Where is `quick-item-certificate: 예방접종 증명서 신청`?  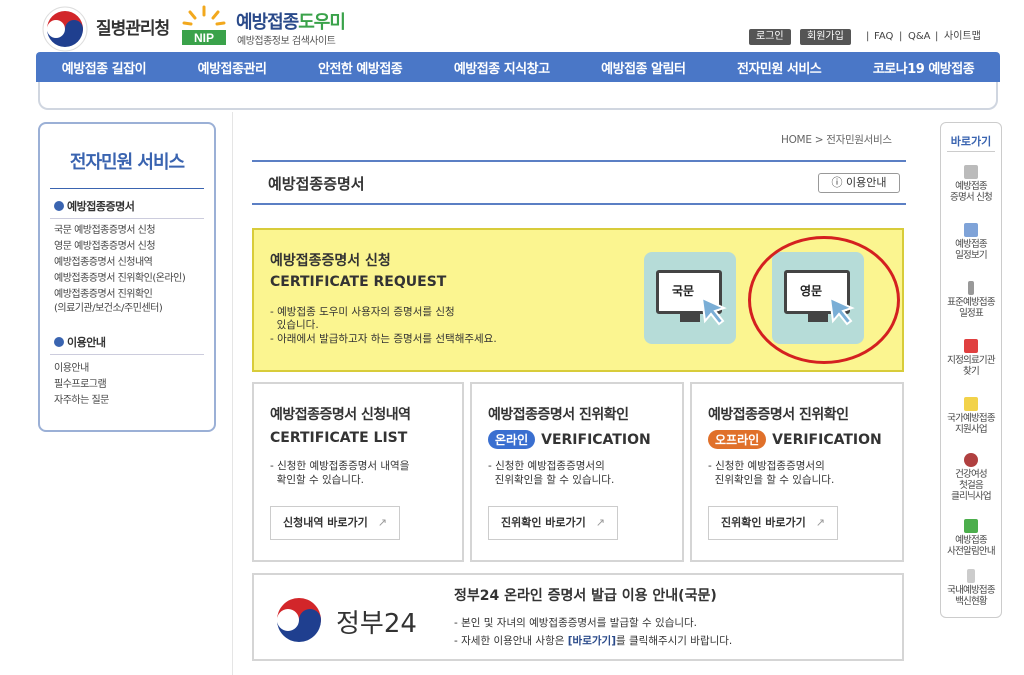 quick-item-certificate: 예방접종 증명서 신청 is located at coordinates (971, 184).